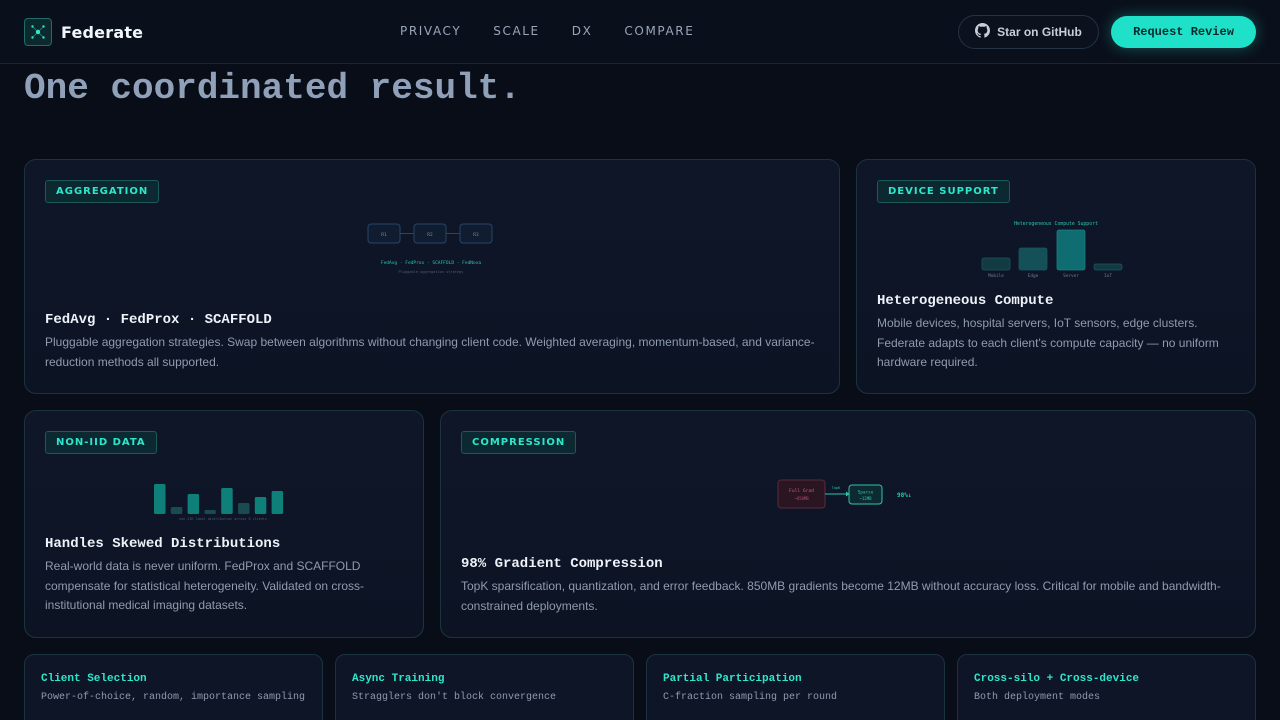 The height and width of the screenshot is (720, 1280). Describe the element at coordinates (272, 88) in the screenshot. I see `hero-headline: One coordinated result.` at that location.